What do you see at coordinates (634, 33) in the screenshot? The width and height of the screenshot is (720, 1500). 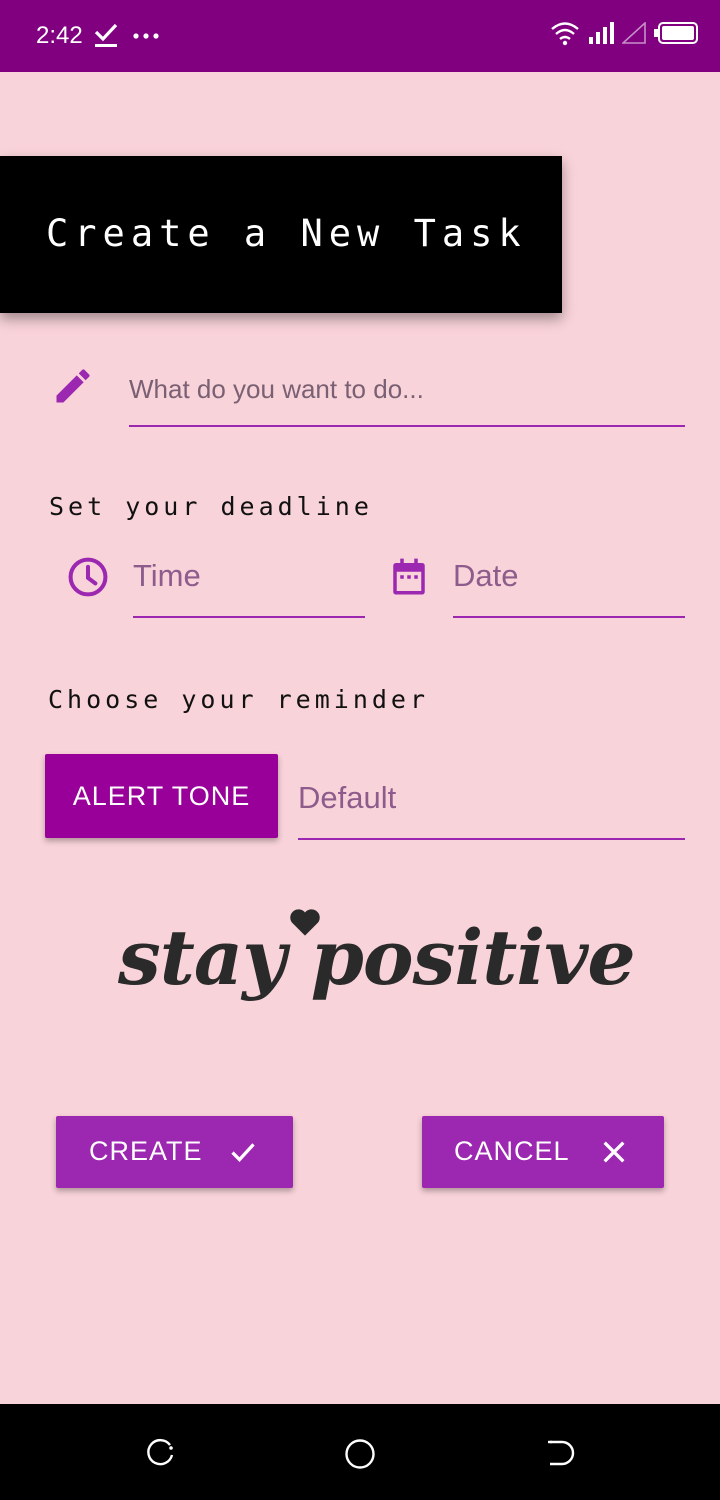 I see `signal-empty-icon` at bounding box center [634, 33].